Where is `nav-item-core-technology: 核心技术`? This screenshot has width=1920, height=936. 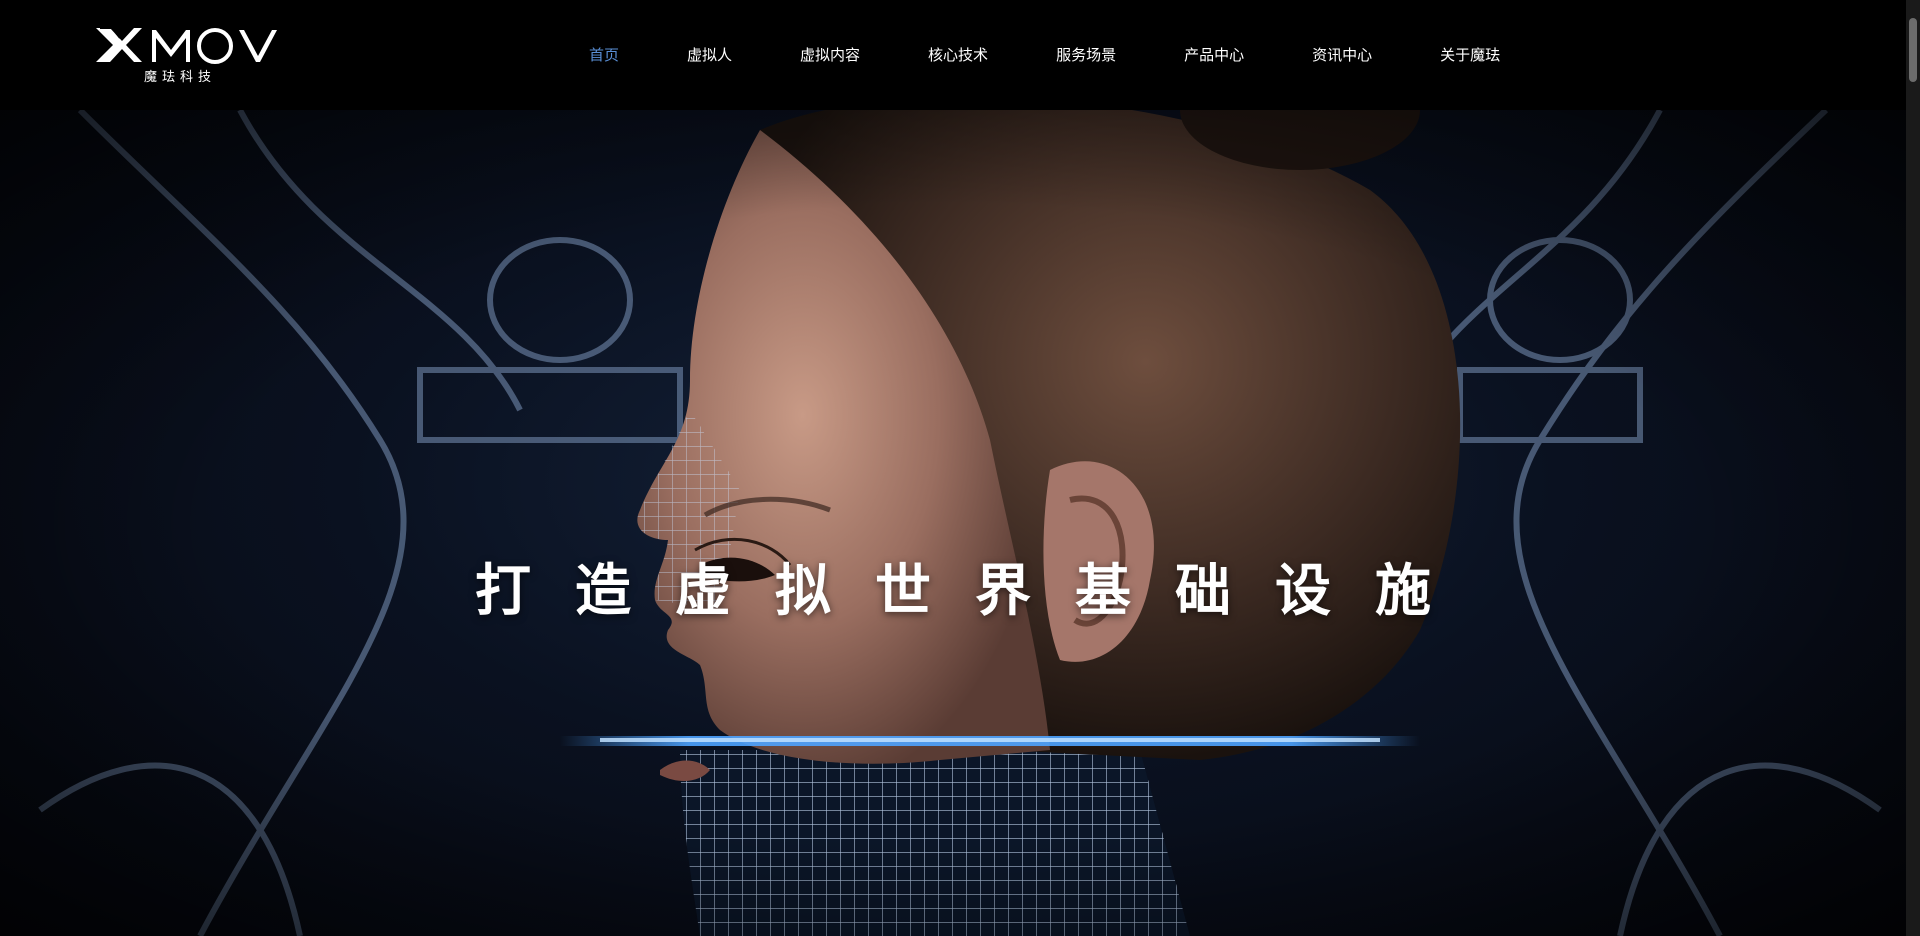 nav-item-core-technology: 核心技术 is located at coordinates (958, 54).